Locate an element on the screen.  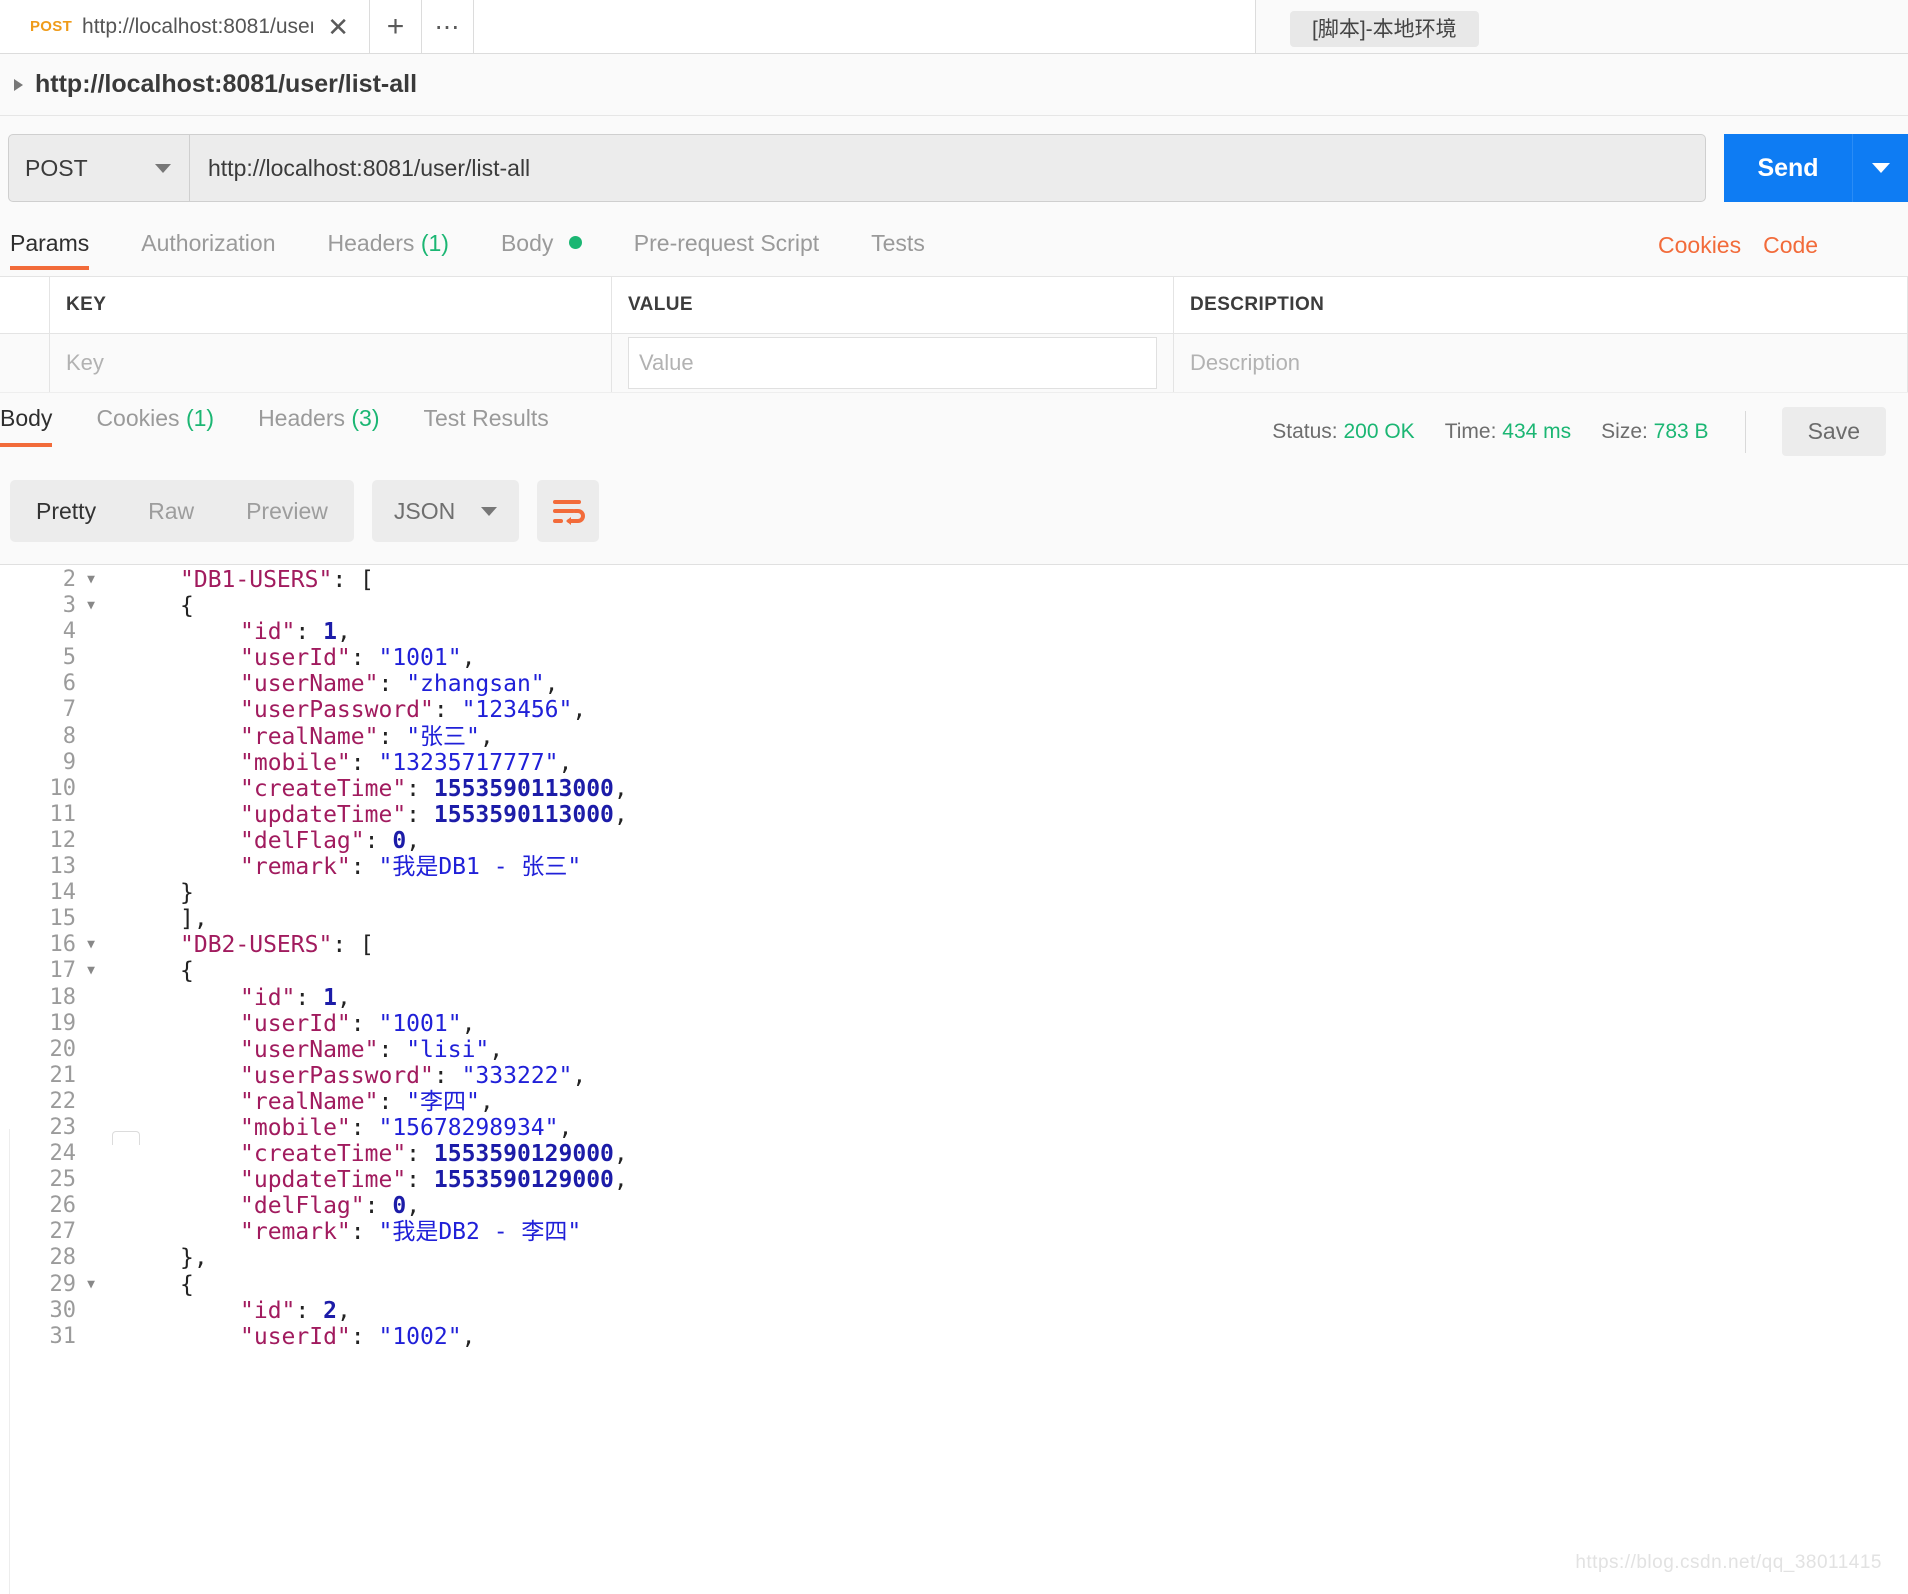
token-punc: }, is located at coordinates (194, 1258).